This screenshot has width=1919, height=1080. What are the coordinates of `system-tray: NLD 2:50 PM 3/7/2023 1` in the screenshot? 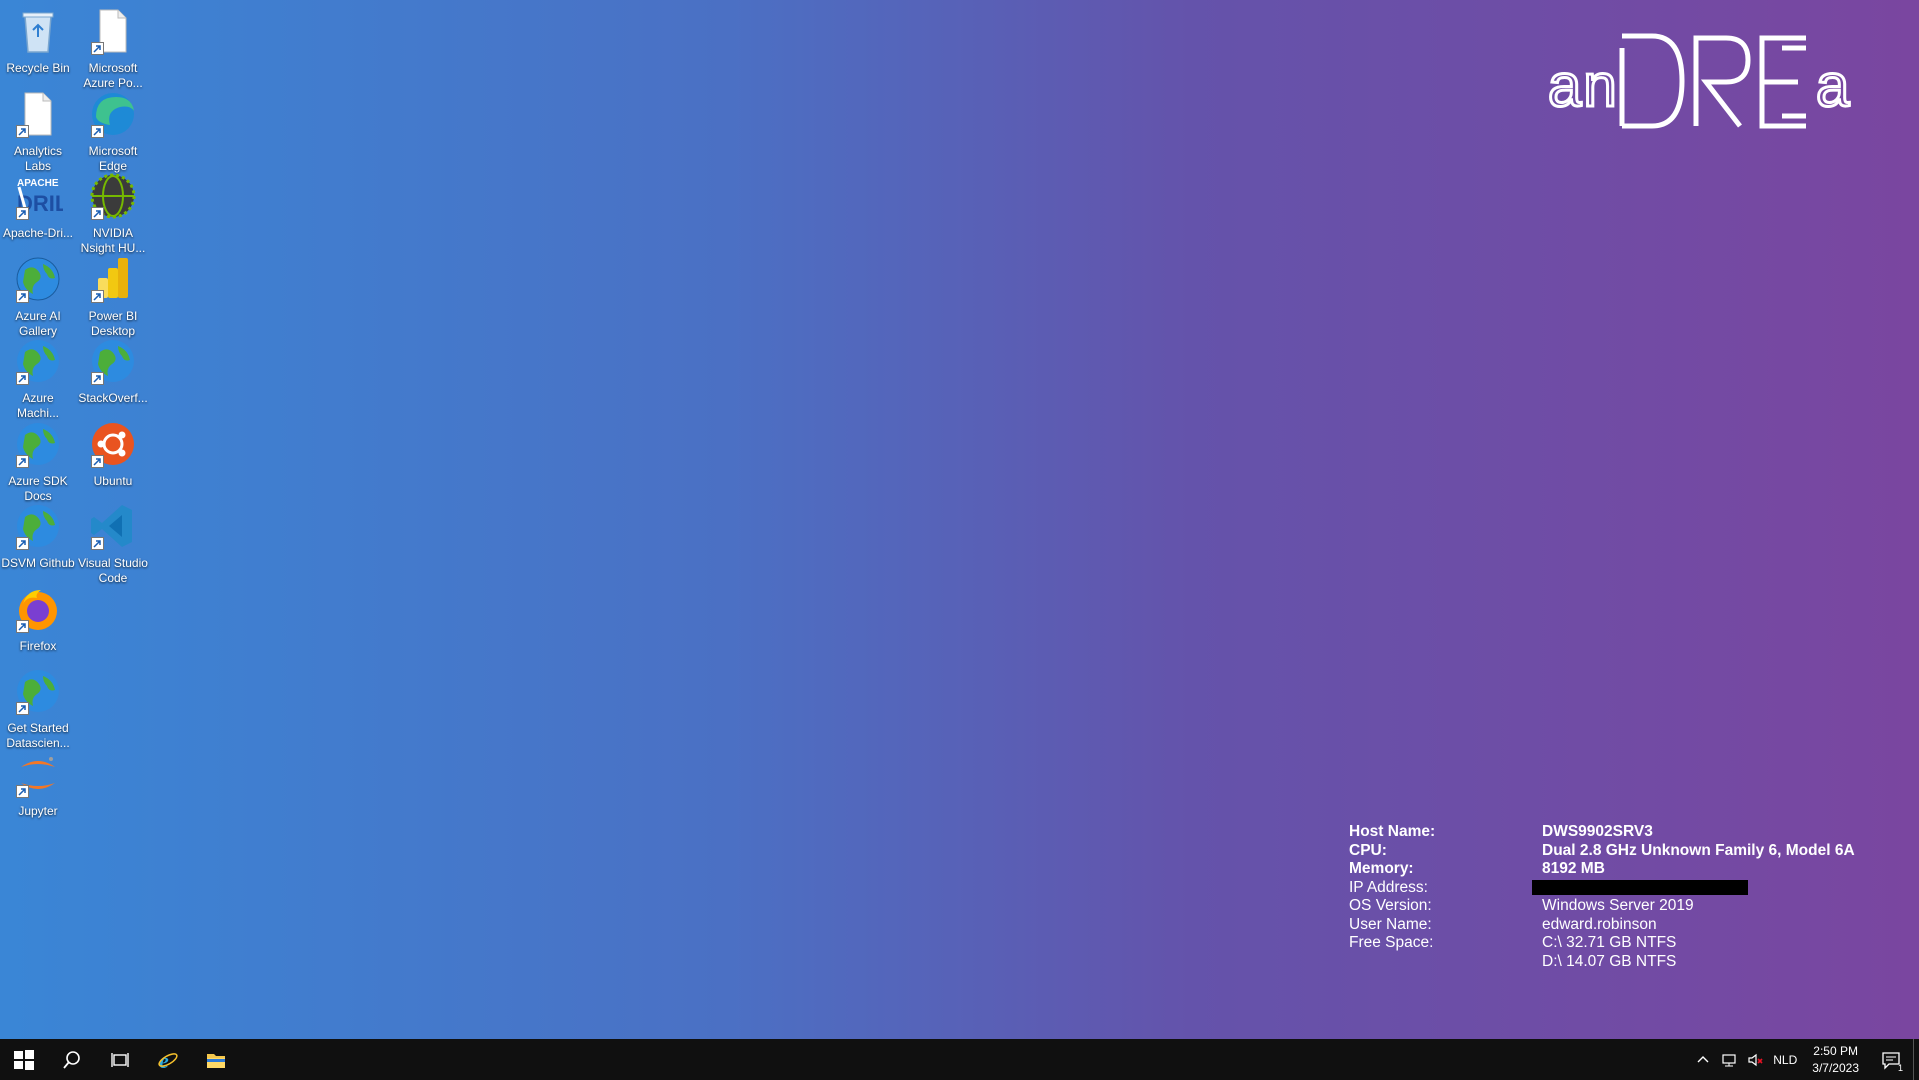 It's located at (1804, 1059).